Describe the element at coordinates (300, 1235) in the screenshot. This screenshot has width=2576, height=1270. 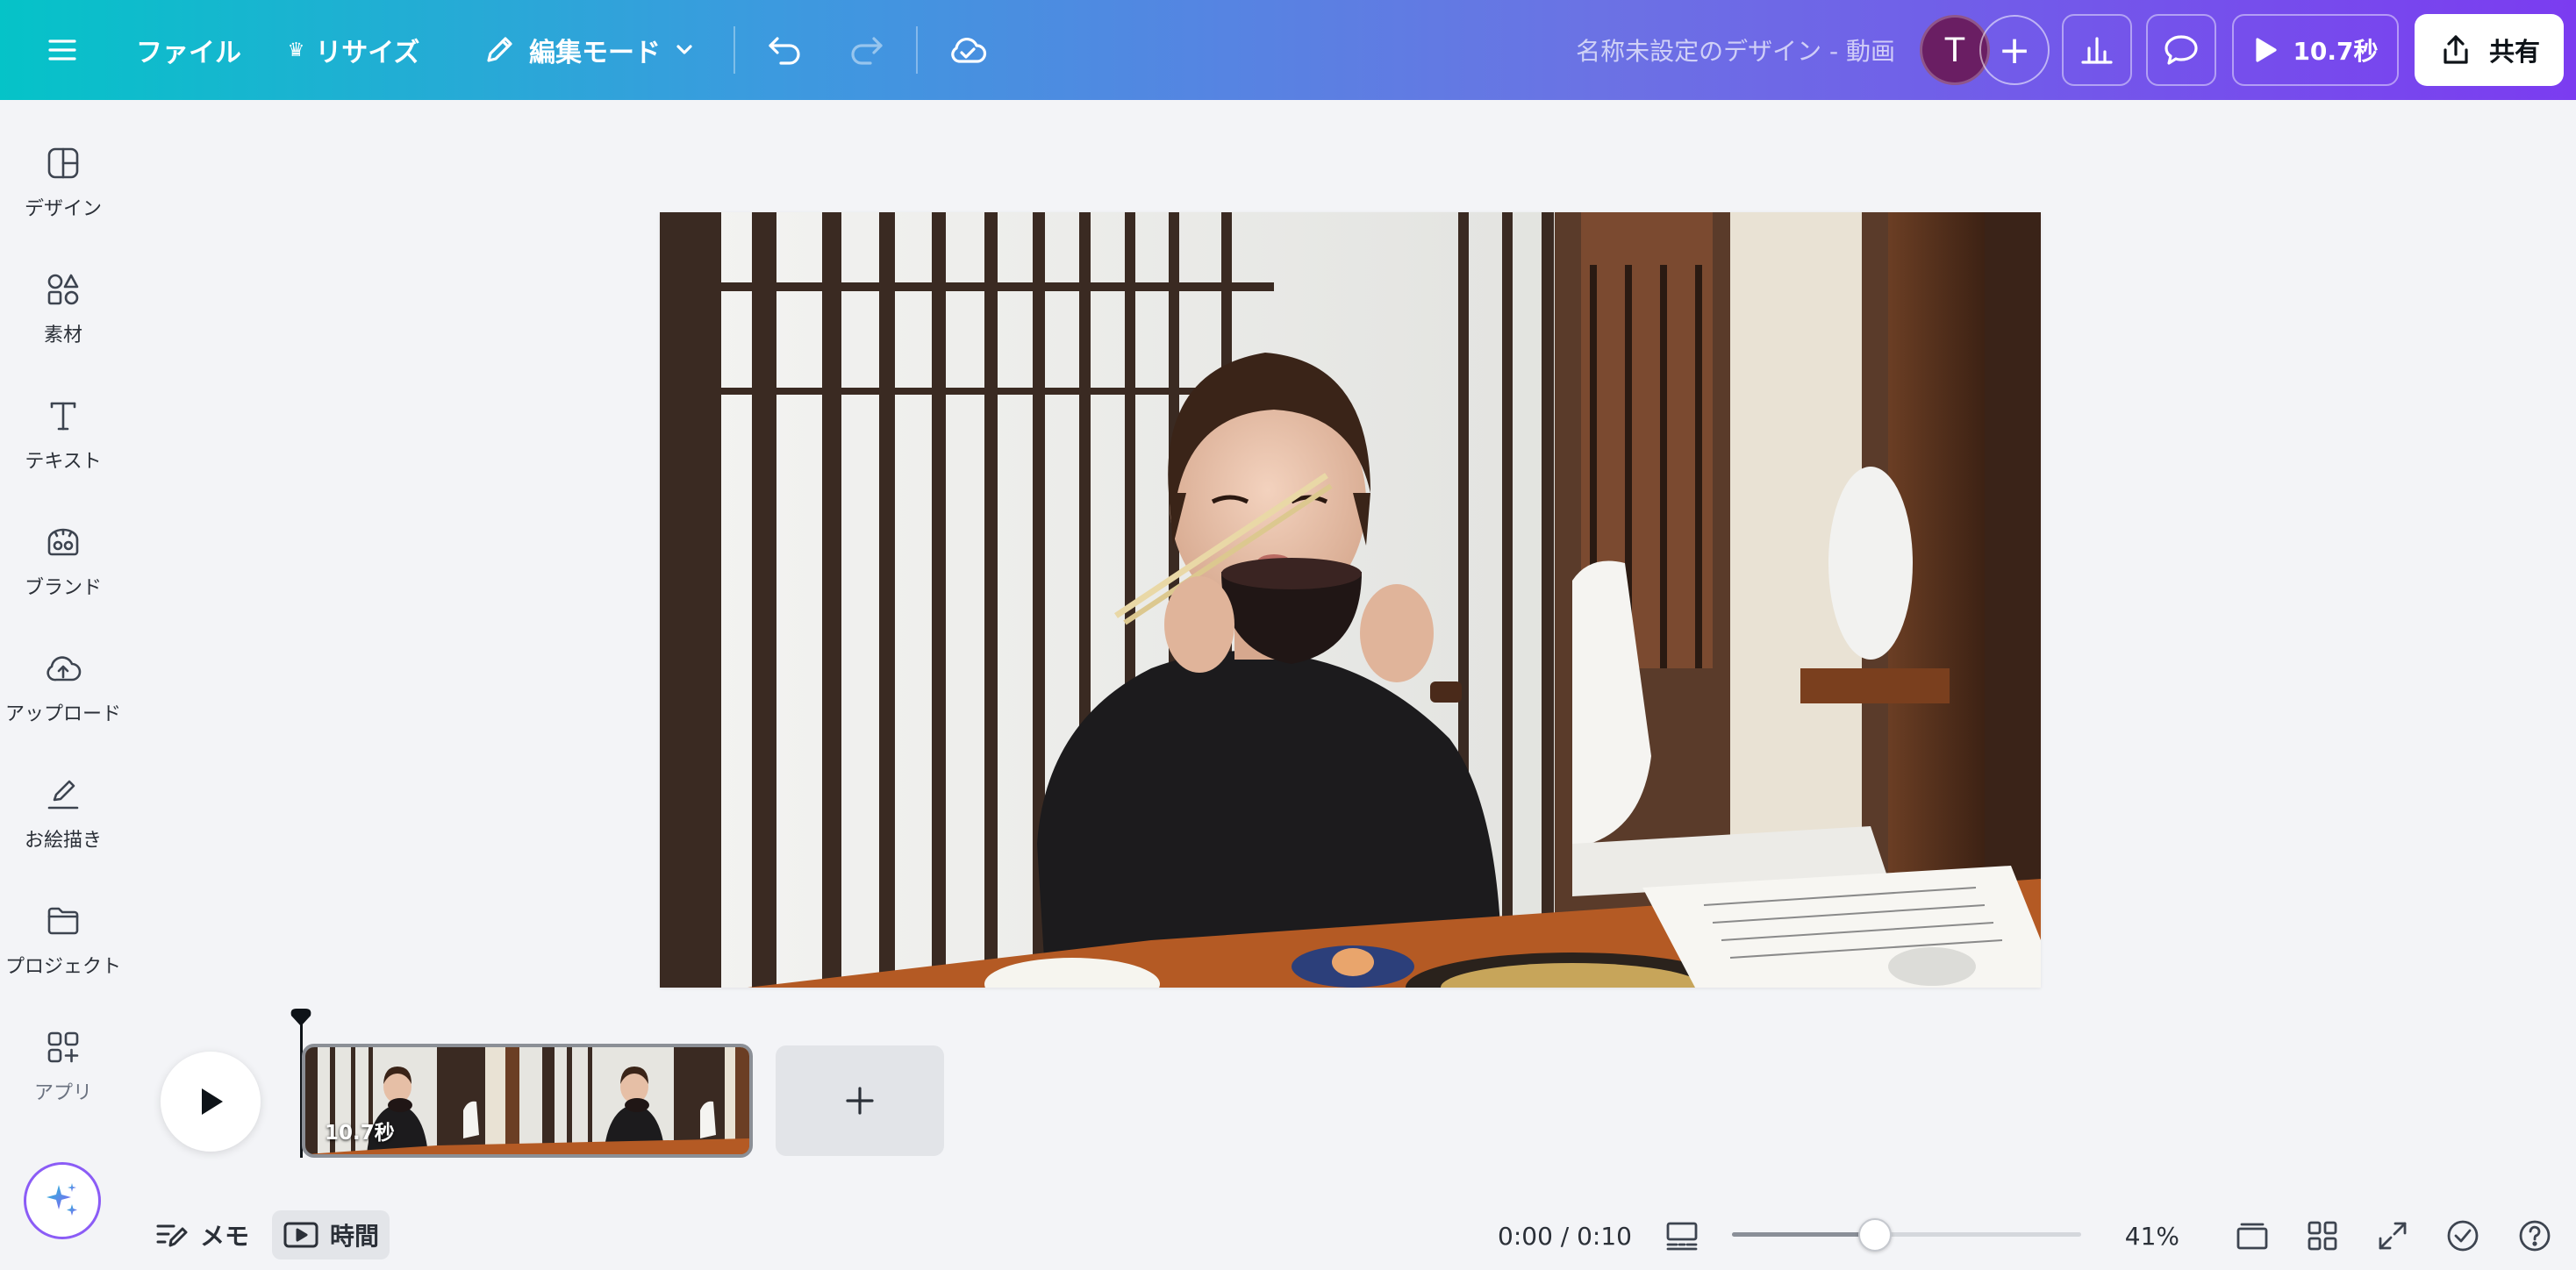
I see `video-frame-icon` at that location.